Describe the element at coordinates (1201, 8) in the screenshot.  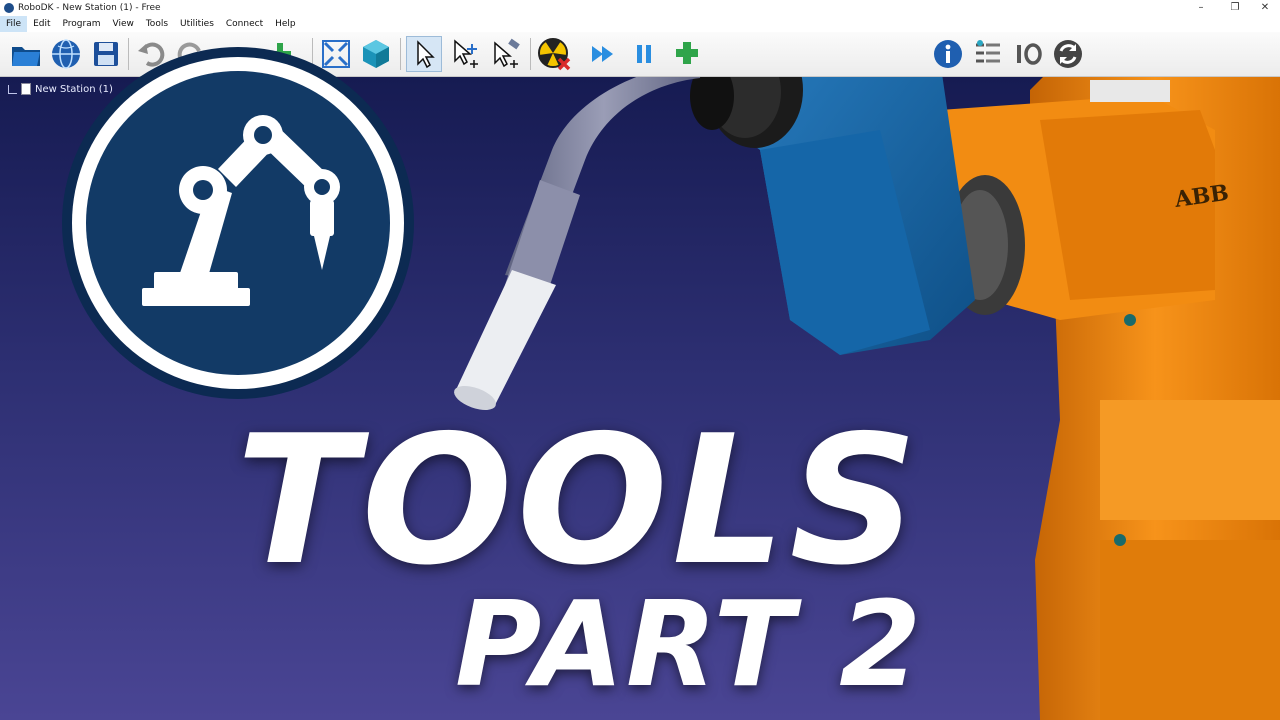
I see `minimize-button: –` at that location.